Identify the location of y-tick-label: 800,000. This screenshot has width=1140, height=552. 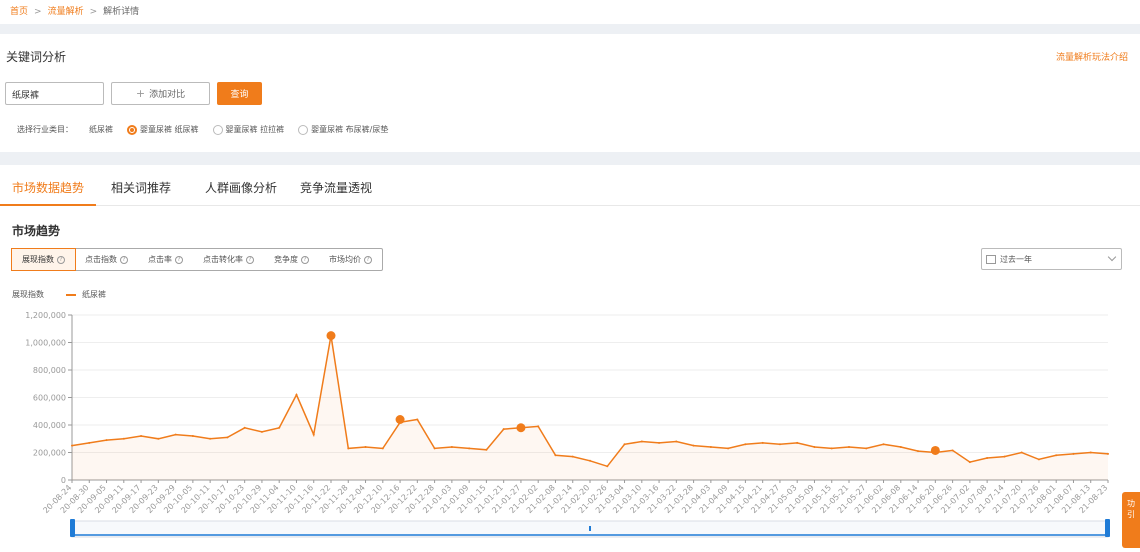
(49, 370).